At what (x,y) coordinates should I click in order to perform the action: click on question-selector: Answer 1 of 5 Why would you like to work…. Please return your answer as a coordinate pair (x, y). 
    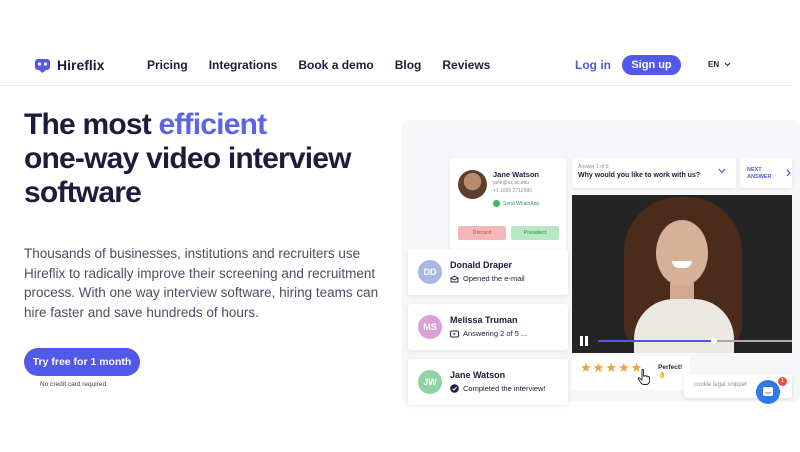
    Looking at the image, I should click on (654, 173).